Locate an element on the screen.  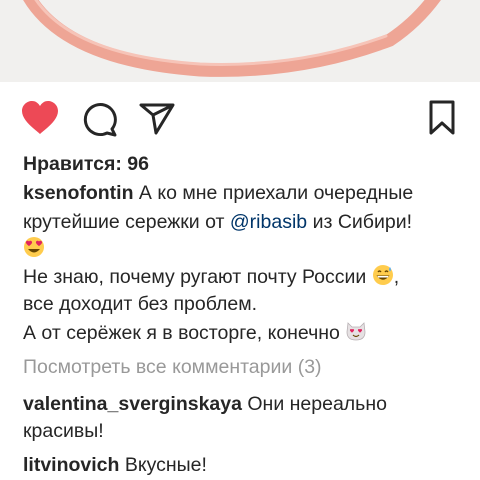
comment: litvinovich Вкусные! is located at coordinates (115, 465).